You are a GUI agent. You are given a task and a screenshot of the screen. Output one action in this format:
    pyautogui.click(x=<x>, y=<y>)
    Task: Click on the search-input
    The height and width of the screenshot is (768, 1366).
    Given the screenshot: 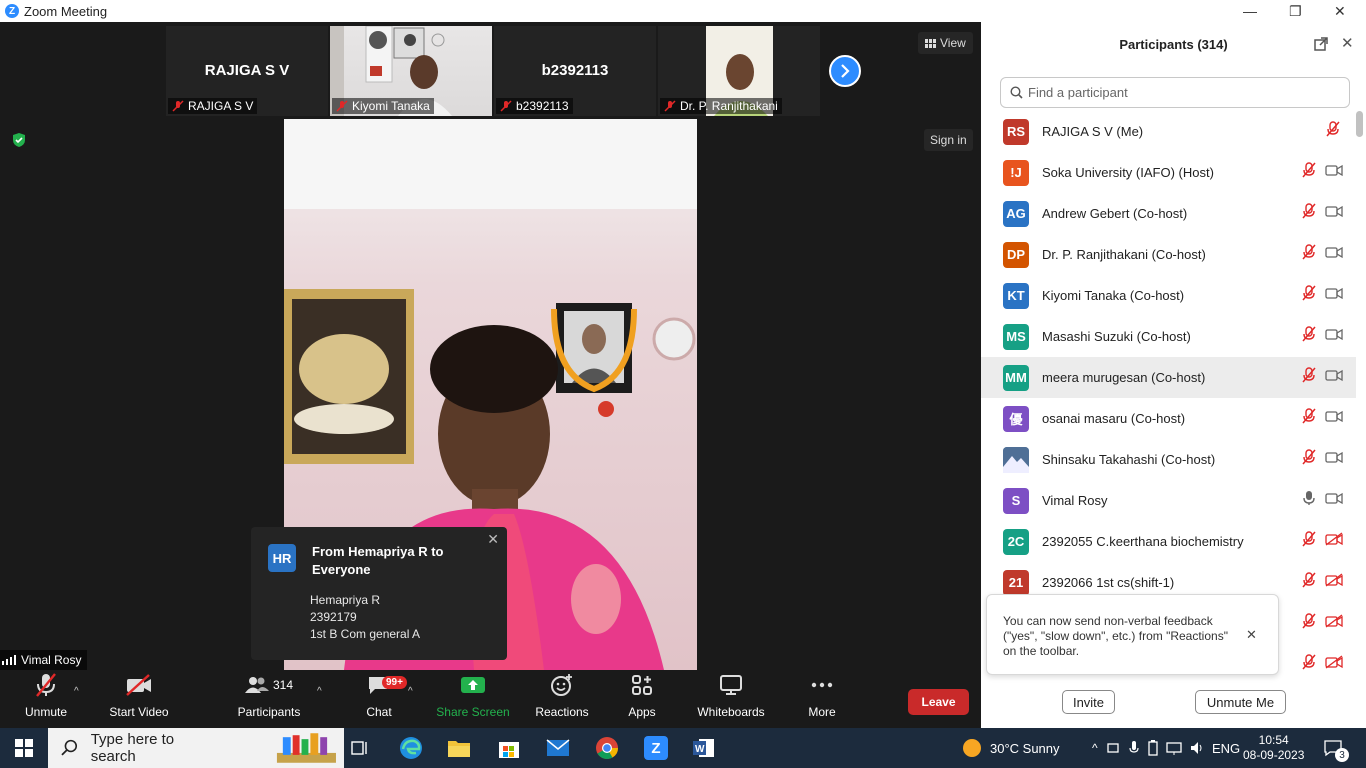 What is the action you would take?
    pyautogui.click(x=1178, y=92)
    